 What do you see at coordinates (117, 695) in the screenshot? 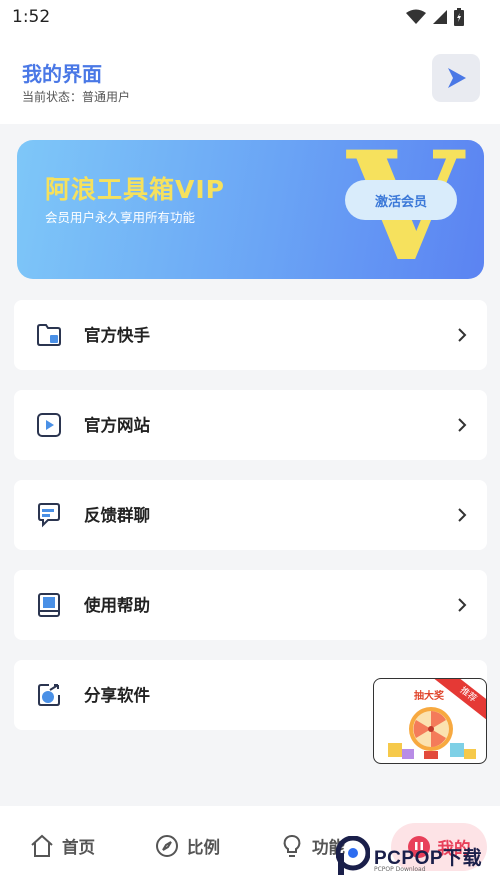
I see `menu-item-label: 分享软件` at bounding box center [117, 695].